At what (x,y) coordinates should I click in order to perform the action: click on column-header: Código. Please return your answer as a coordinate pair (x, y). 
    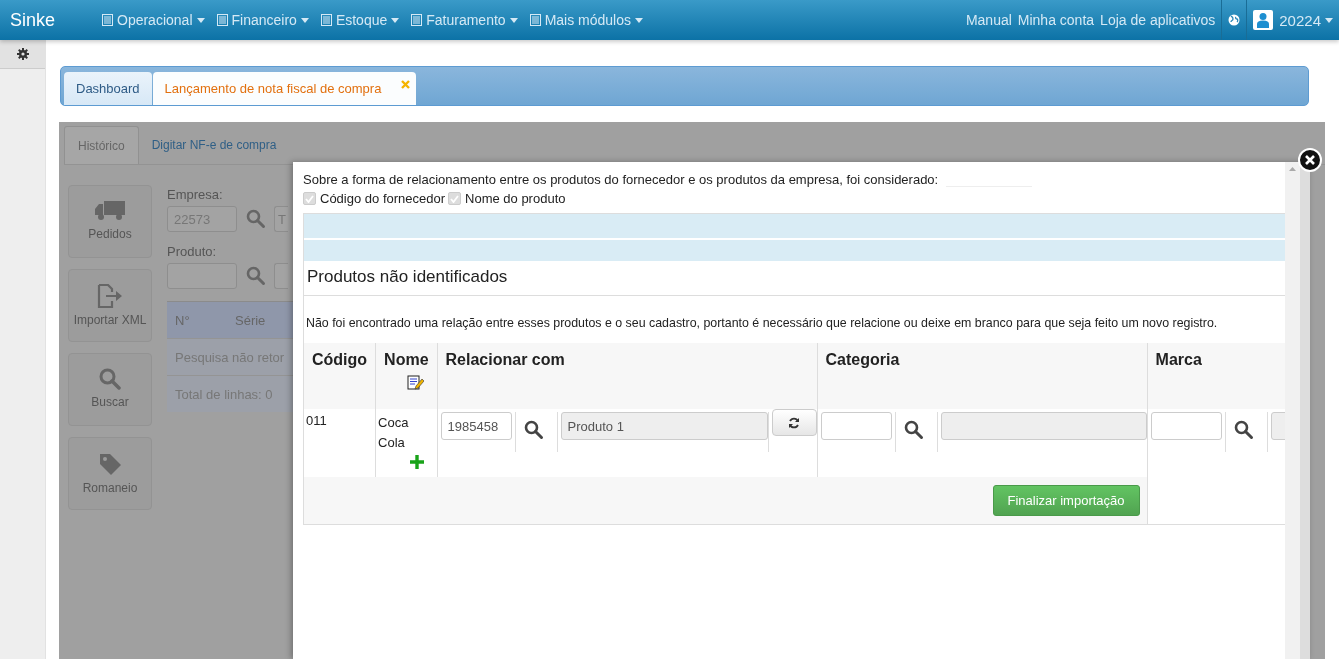
    Looking at the image, I should click on (340, 359).